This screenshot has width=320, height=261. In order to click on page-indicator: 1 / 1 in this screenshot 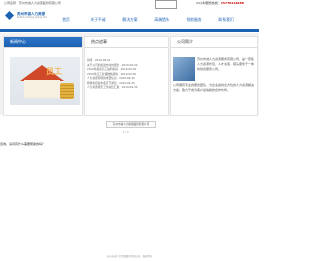, I will do `click(126, 132)`.